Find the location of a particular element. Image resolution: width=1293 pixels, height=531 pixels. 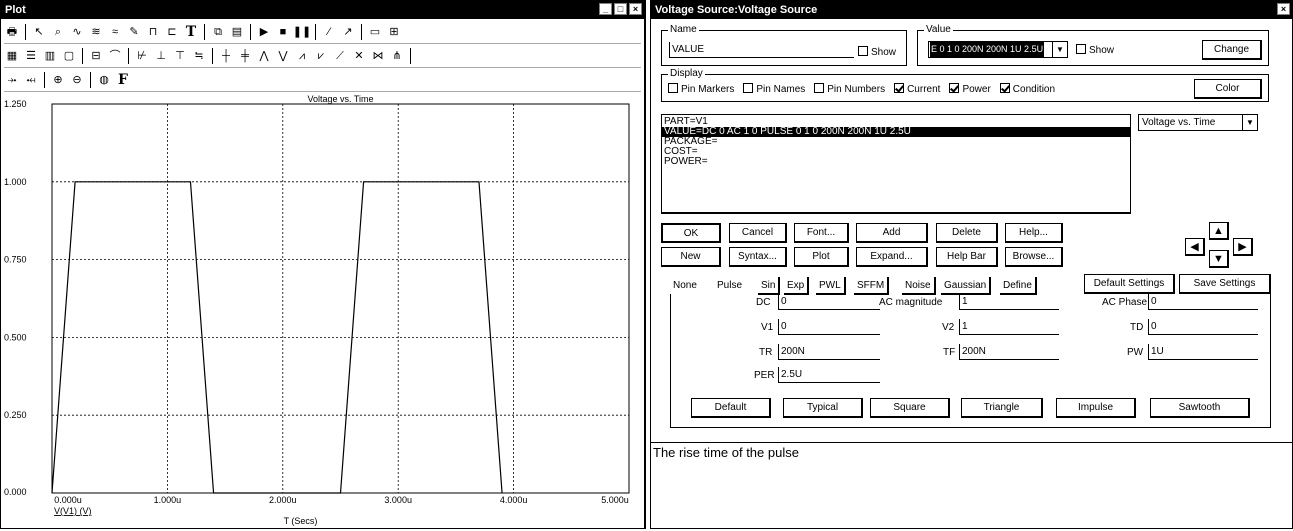

frame-icon: ▭ is located at coordinates (375, 32).